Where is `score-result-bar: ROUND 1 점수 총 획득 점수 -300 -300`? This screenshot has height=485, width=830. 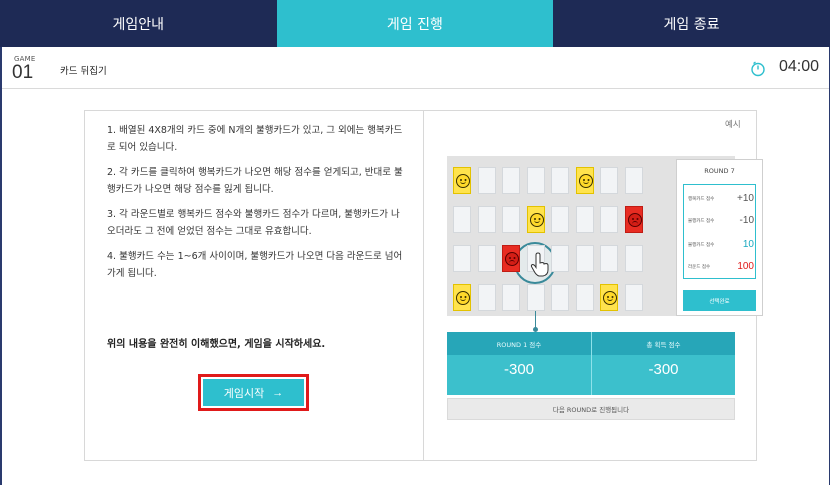 score-result-bar: ROUND 1 점수 총 획득 점수 -300 -300 is located at coordinates (591, 363).